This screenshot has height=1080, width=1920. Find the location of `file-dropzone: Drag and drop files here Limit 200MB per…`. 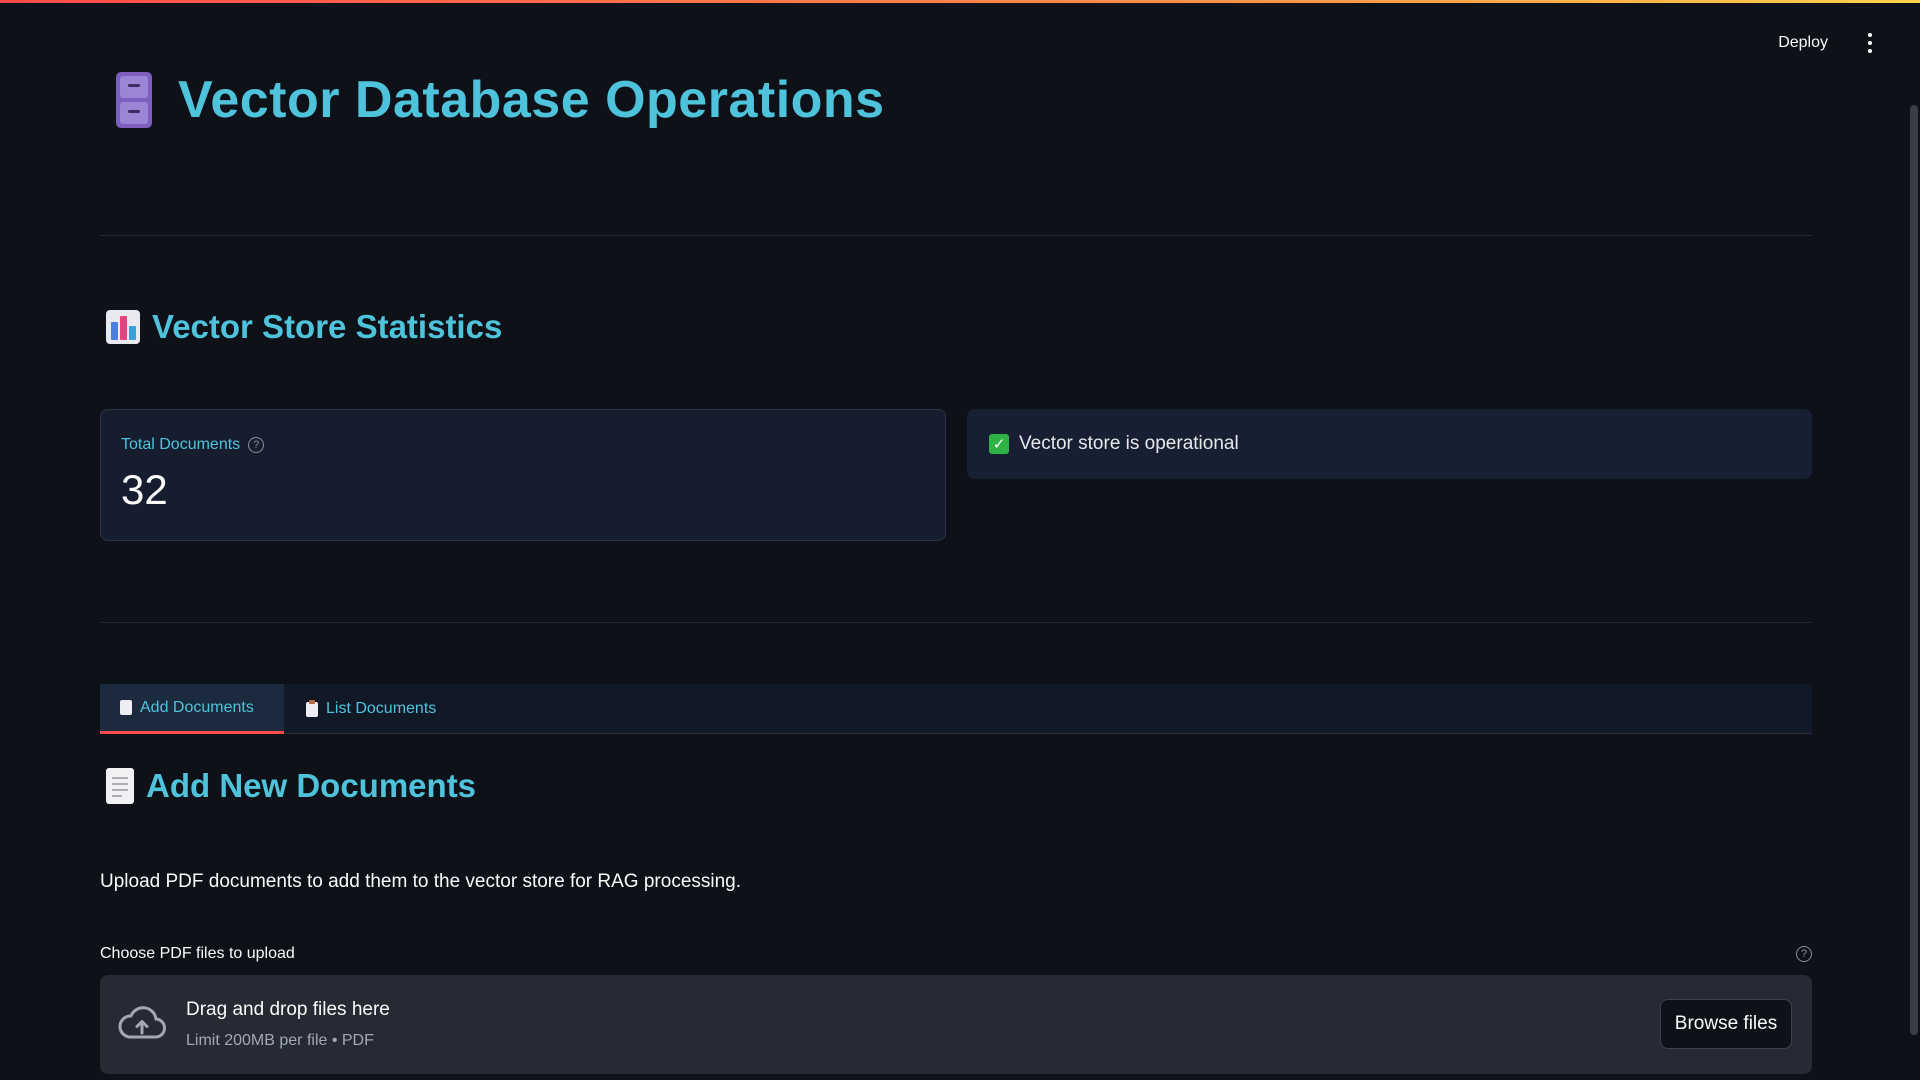

file-dropzone: Drag and drop files here Limit 200MB per… is located at coordinates (956, 1024).